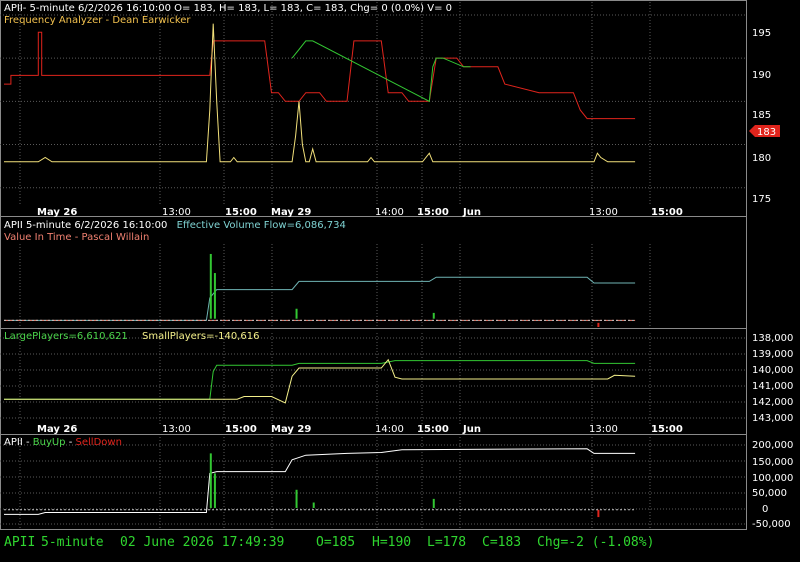  I want to click on time-label-1500-a: 15:00, so click(241, 212).